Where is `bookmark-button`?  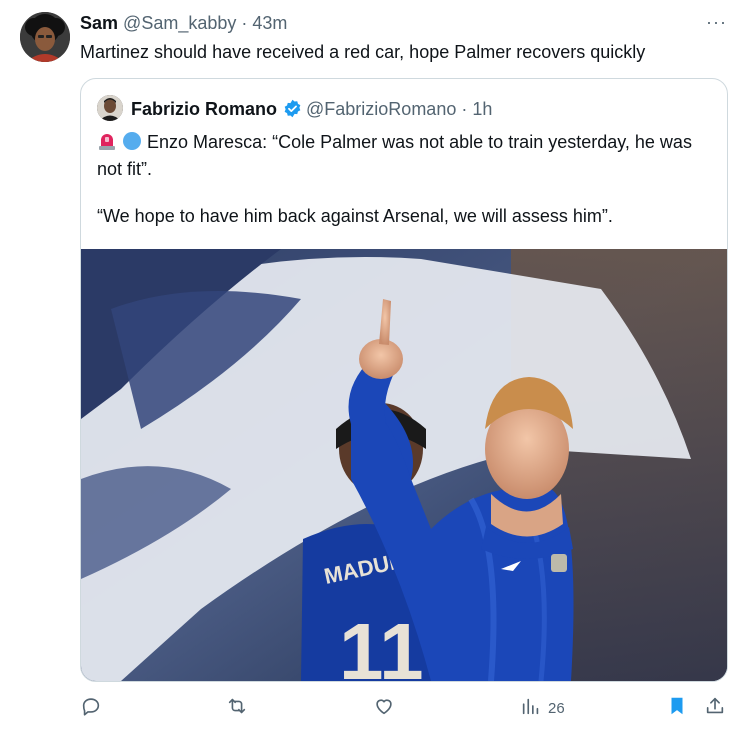
bookmark-button is located at coordinates (677, 708).